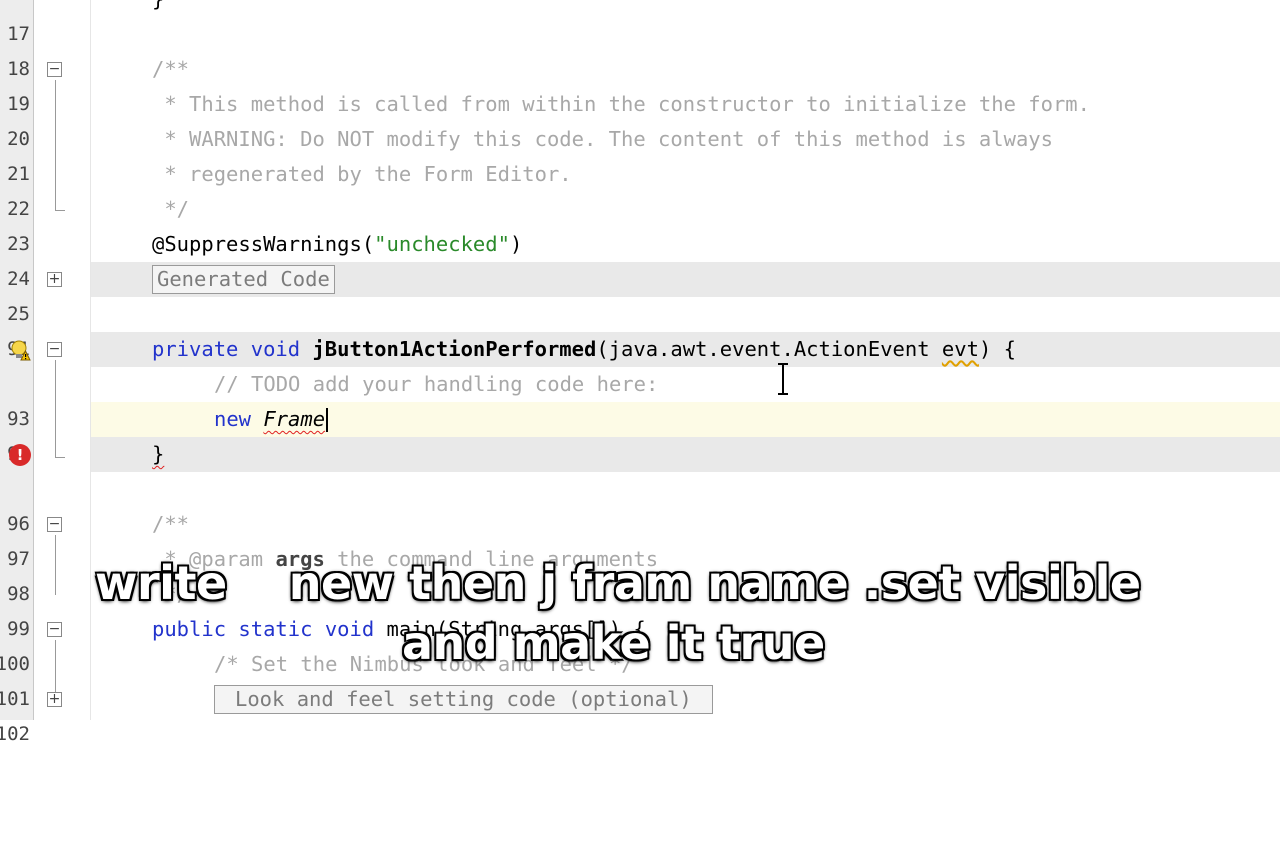 The image size is (1280, 857). I want to click on error-icon: !, so click(20, 455).